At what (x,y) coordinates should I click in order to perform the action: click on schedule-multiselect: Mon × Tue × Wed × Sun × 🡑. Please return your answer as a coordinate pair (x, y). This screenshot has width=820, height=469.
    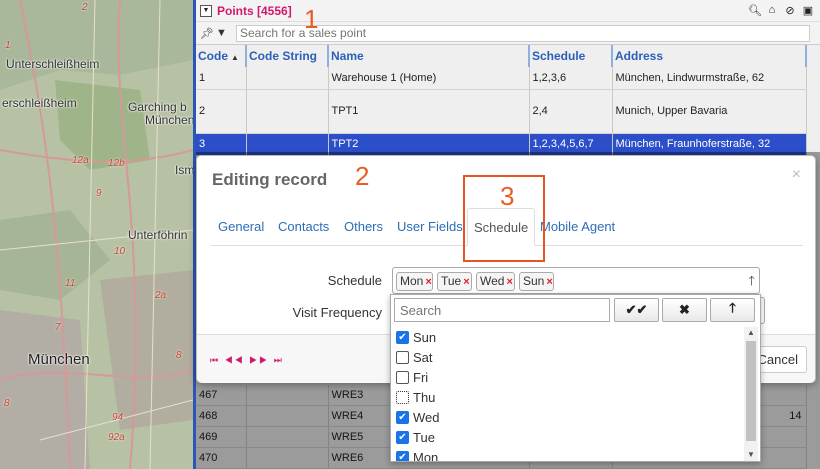
    Looking at the image, I should click on (576, 280).